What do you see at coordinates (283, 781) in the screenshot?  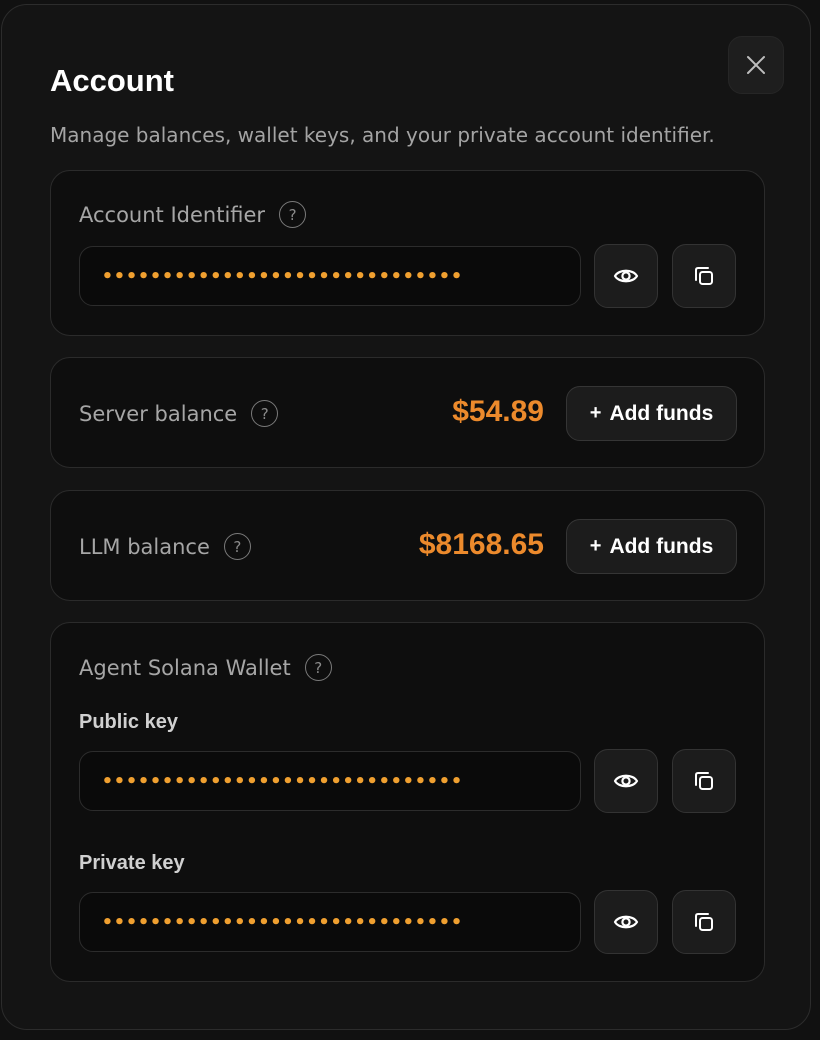 I see `public-key-masked-value: ••••••••••••••••••••••••••••••` at bounding box center [283, 781].